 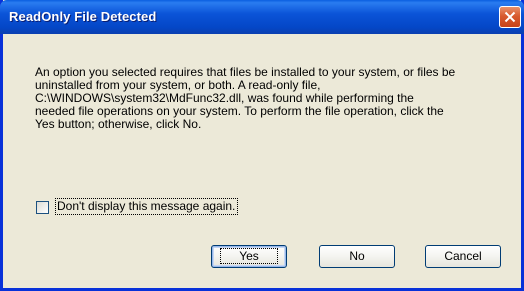 I want to click on yes-button-label: Yes, so click(x=249, y=256).